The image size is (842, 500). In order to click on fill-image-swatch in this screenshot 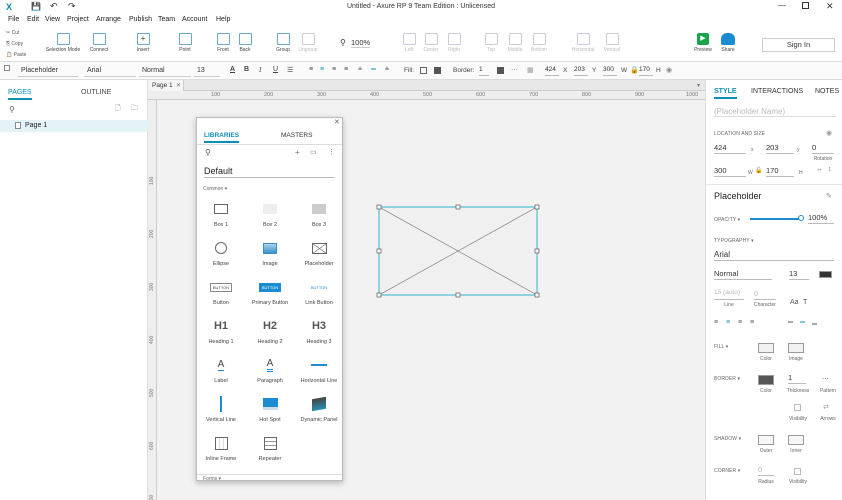, I will do `click(796, 348)`.